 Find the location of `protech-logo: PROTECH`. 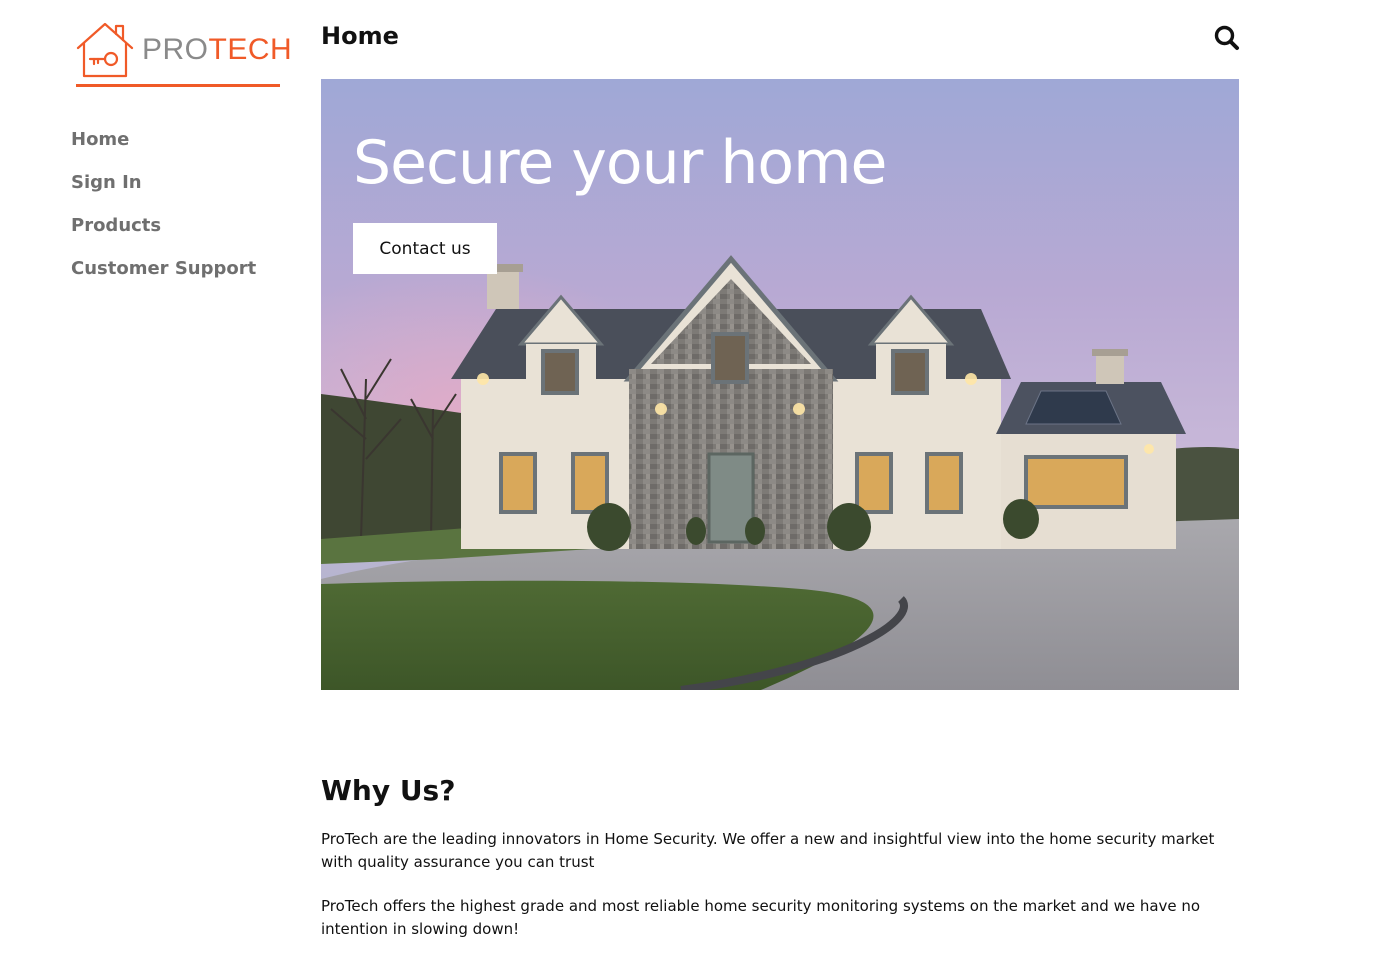

protech-logo: PROTECH is located at coordinates (184, 55).